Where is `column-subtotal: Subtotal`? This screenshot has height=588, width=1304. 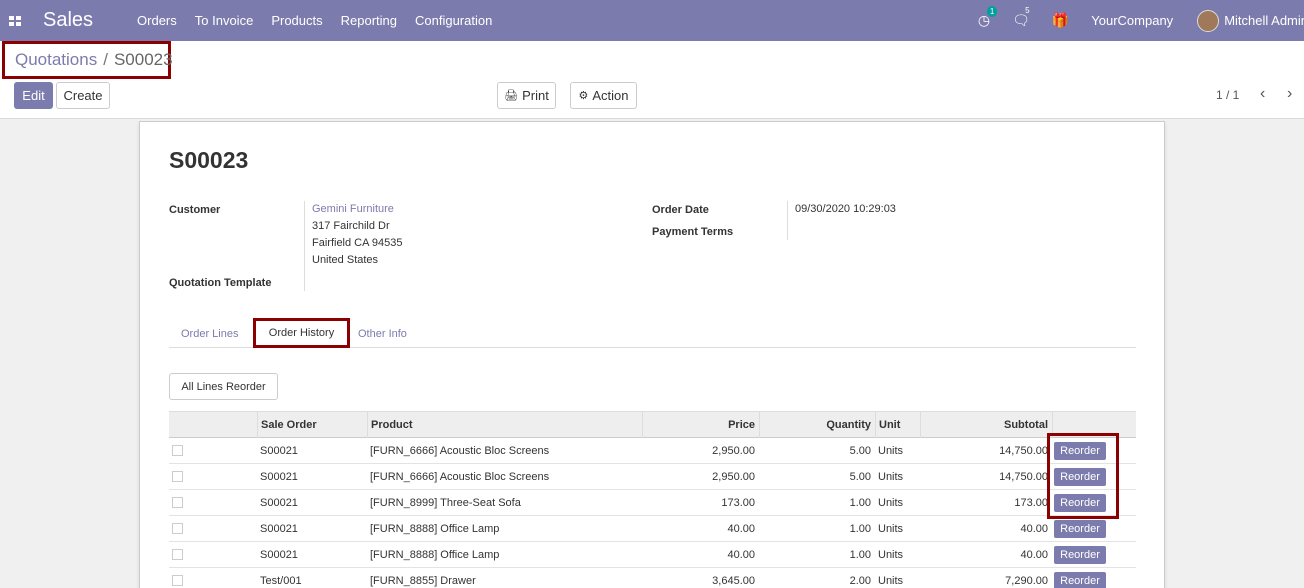 column-subtotal: Subtotal is located at coordinates (986, 425).